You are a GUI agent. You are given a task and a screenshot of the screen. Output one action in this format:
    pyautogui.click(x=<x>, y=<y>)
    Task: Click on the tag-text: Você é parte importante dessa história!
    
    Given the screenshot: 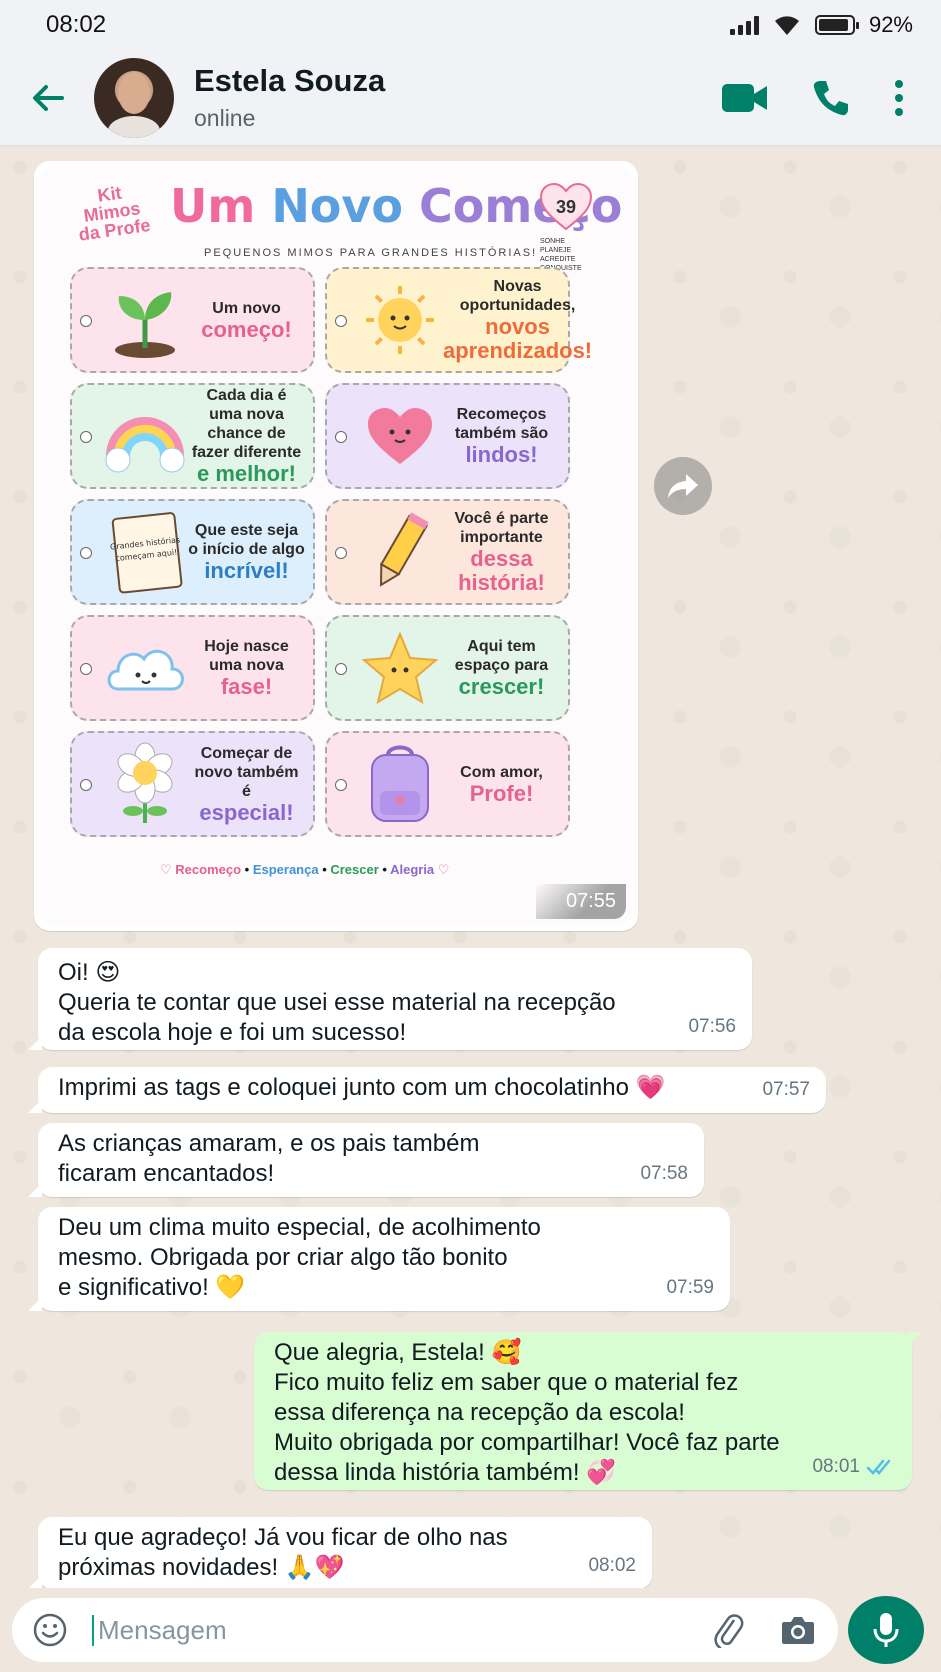 What is the action you would take?
    pyautogui.click(x=501, y=552)
    